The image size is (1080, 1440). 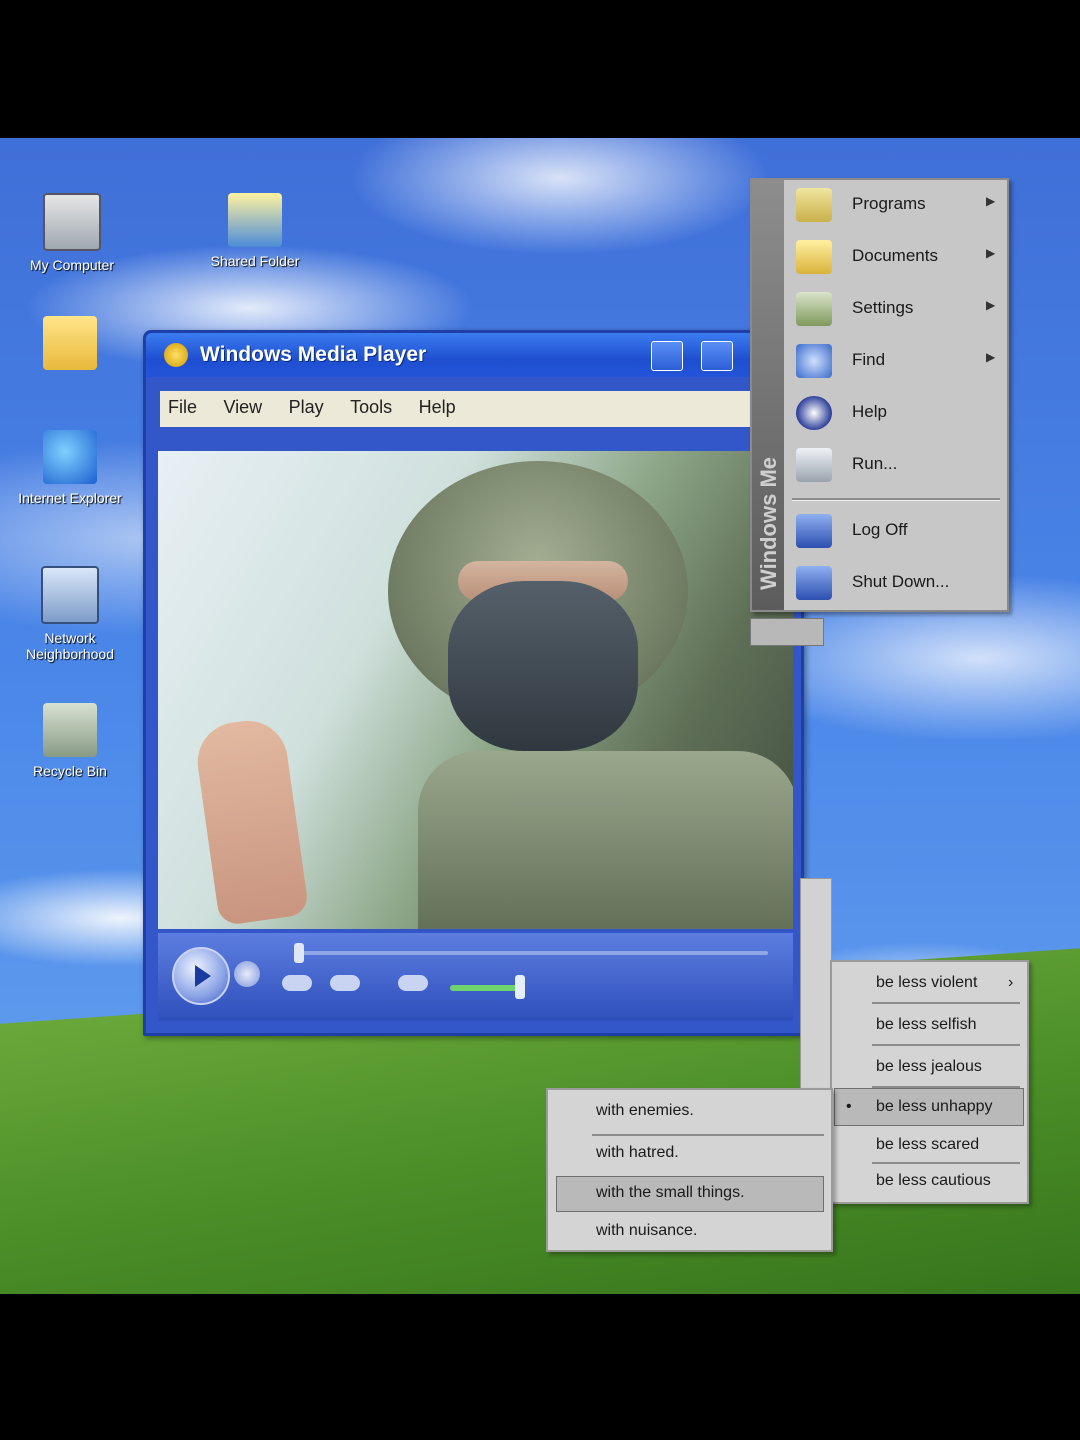 I want to click on desktop-icon-shared-folder: Shared Folder, so click(x=255, y=231).